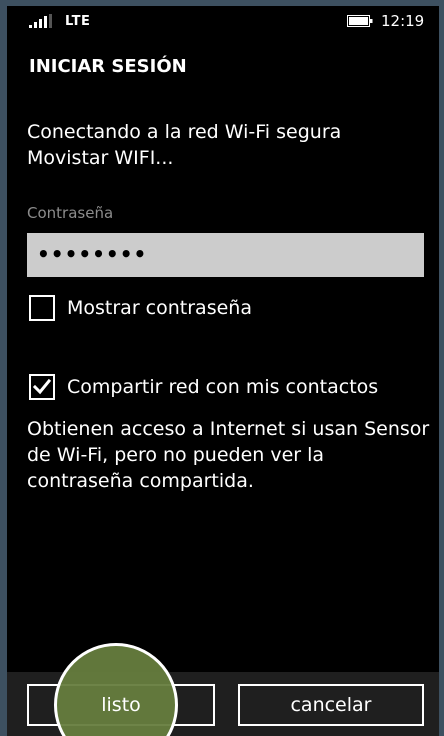 The height and width of the screenshot is (736, 444). Describe the element at coordinates (40, 21) in the screenshot. I see `signal-strength-icon` at that location.